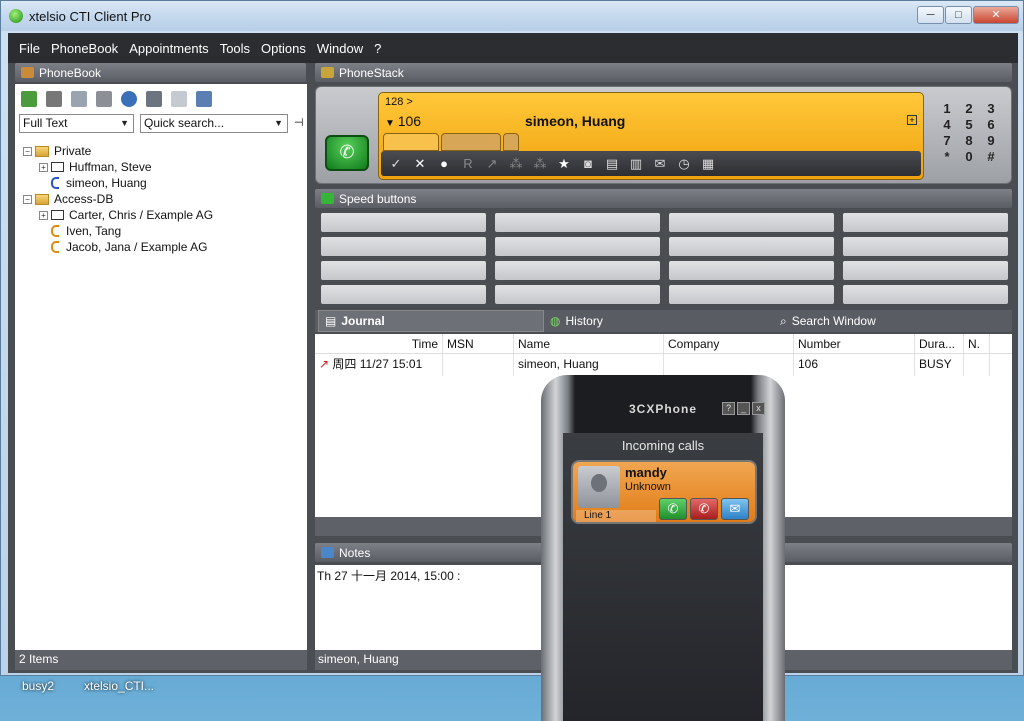 Image resolution: width=1024 pixels, height=721 pixels. Describe the element at coordinates (660, 164) in the screenshot. I see `email-icon: ✉` at that location.